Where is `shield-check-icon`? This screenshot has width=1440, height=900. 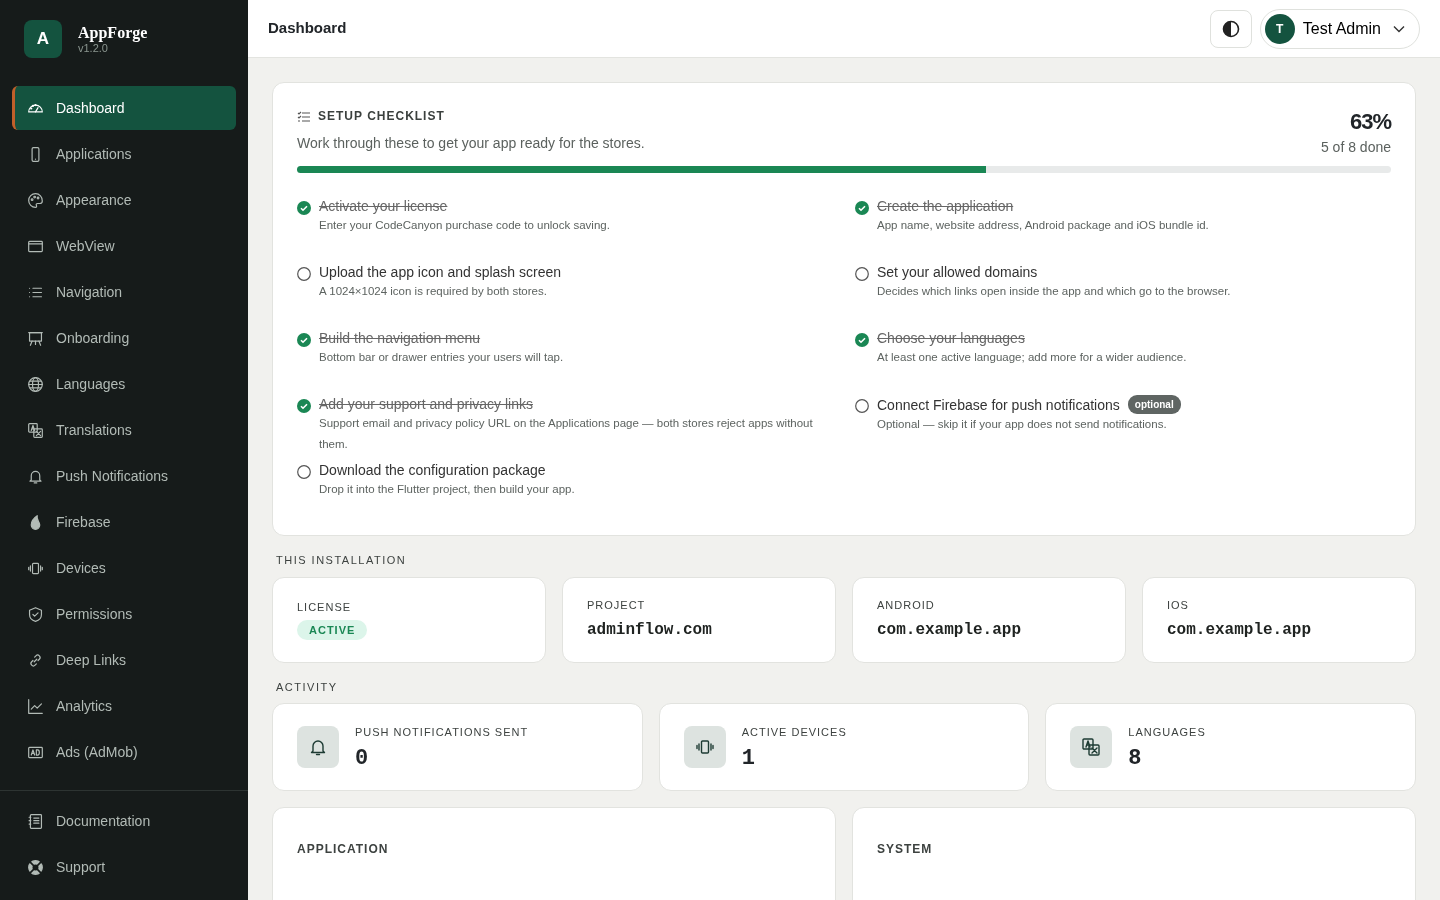 shield-check-icon is located at coordinates (35, 614).